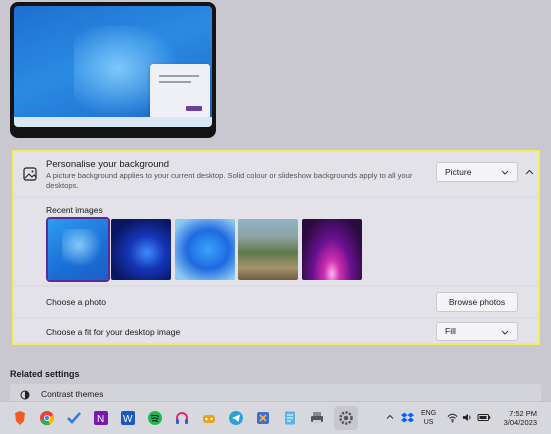  Describe the element at coordinates (236, 418) in the screenshot. I see `telegram-icon` at that location.